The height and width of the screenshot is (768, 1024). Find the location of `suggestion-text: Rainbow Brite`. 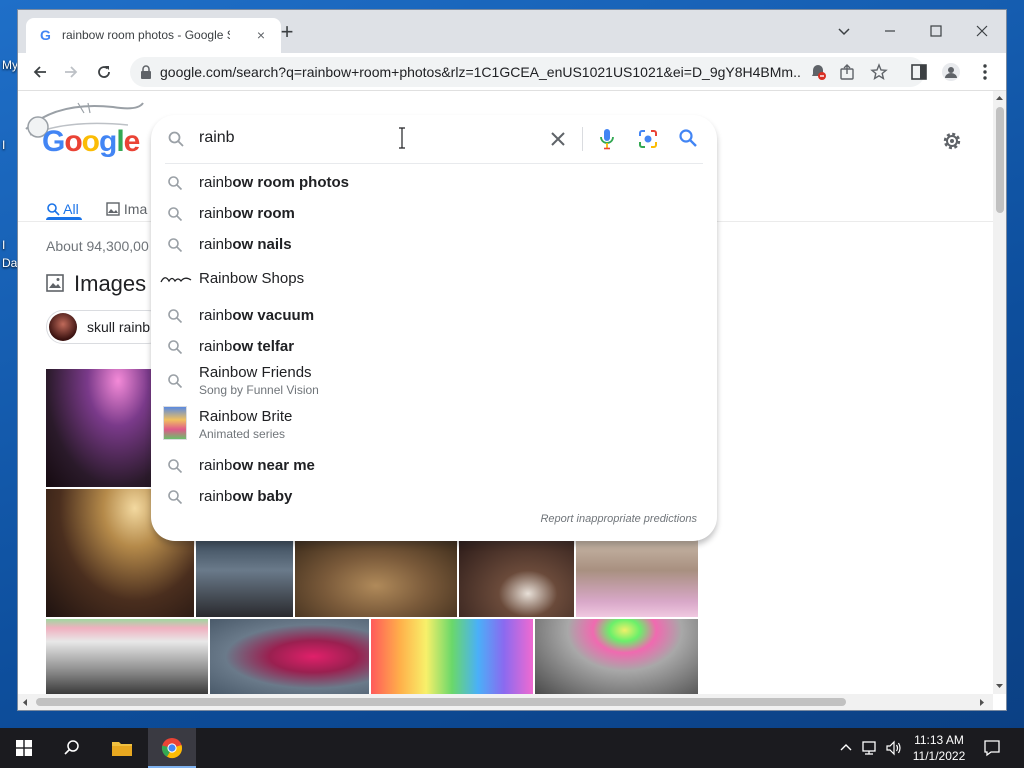

suggestion-text: Rainbow Brite is located at coordinates (246, 416).